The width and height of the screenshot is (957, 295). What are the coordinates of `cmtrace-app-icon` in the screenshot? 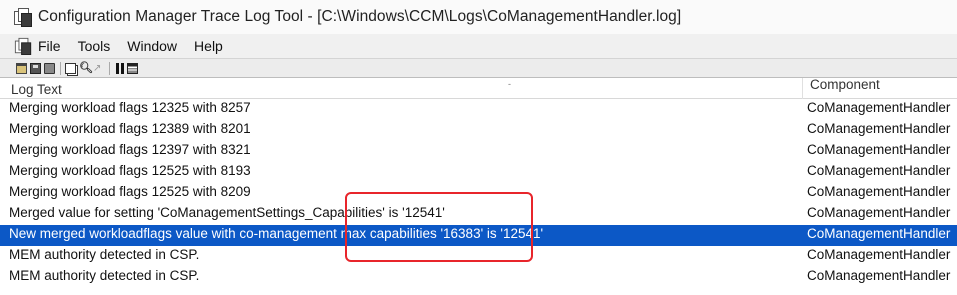 It's located at (23, 17).